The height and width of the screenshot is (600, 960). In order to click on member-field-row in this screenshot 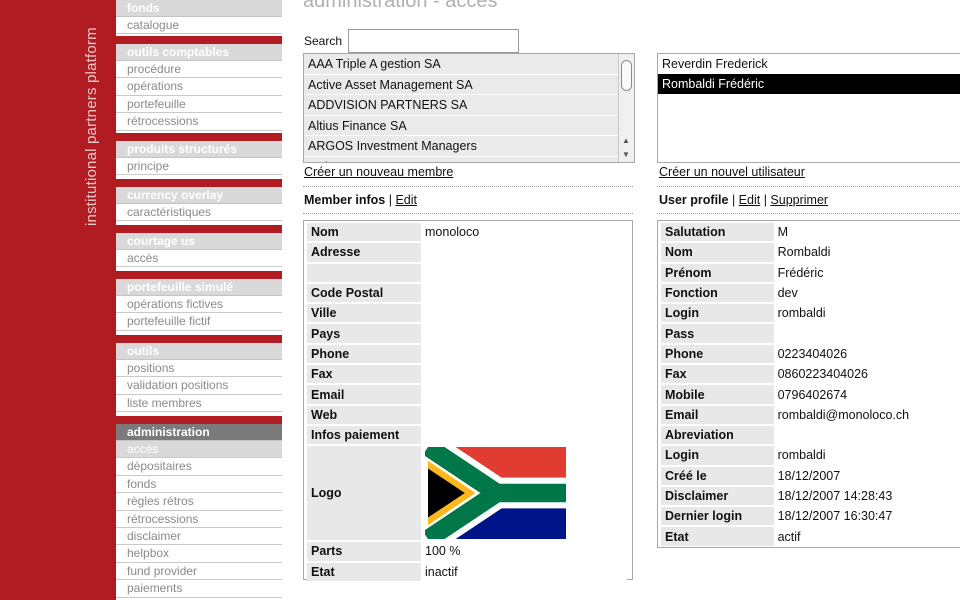, I will do `click(467, 272)`.